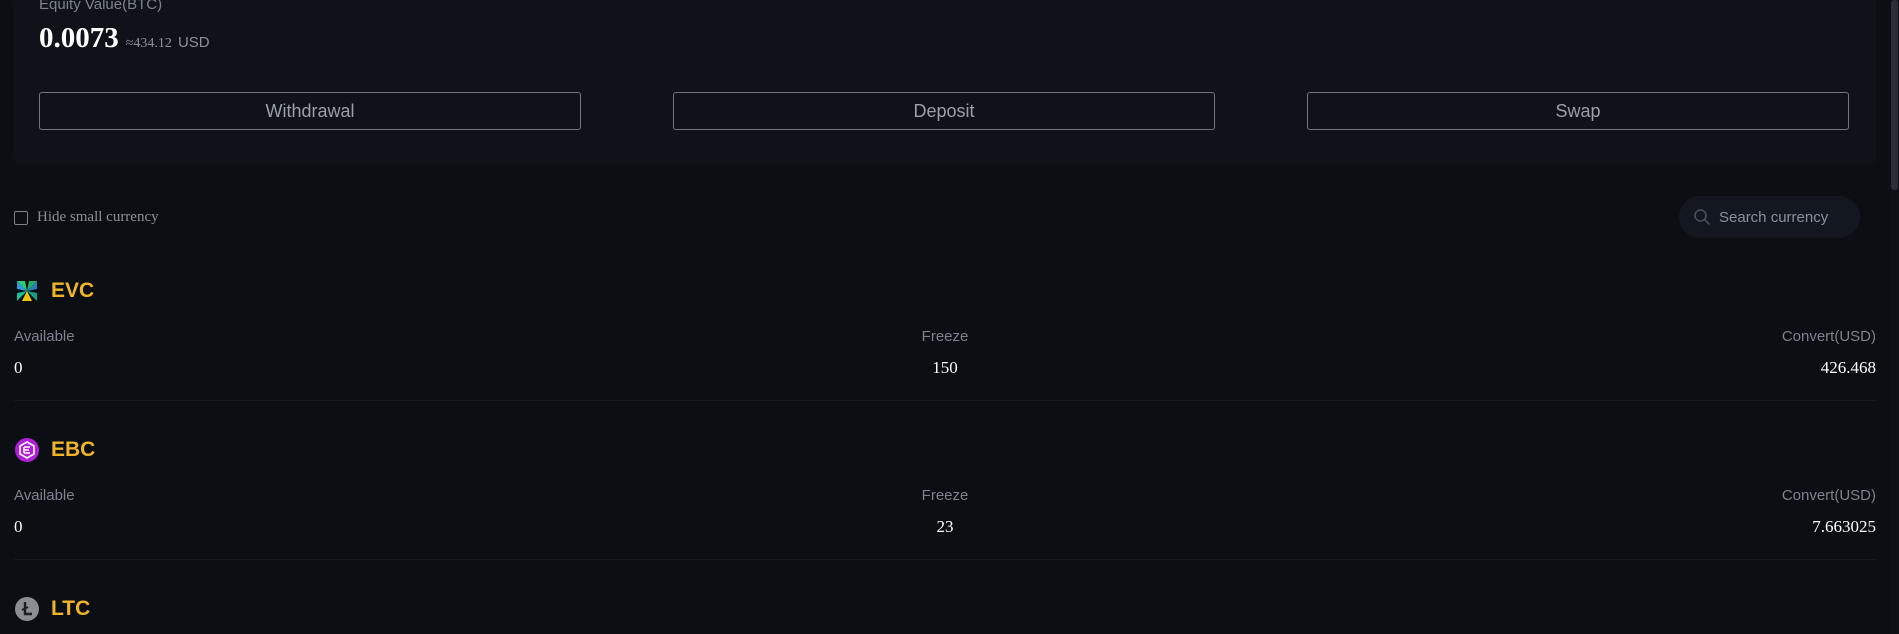  Describe the element at coordinates (27, 609) in the screenshot. I see `ltc-coin-icon` at that location.